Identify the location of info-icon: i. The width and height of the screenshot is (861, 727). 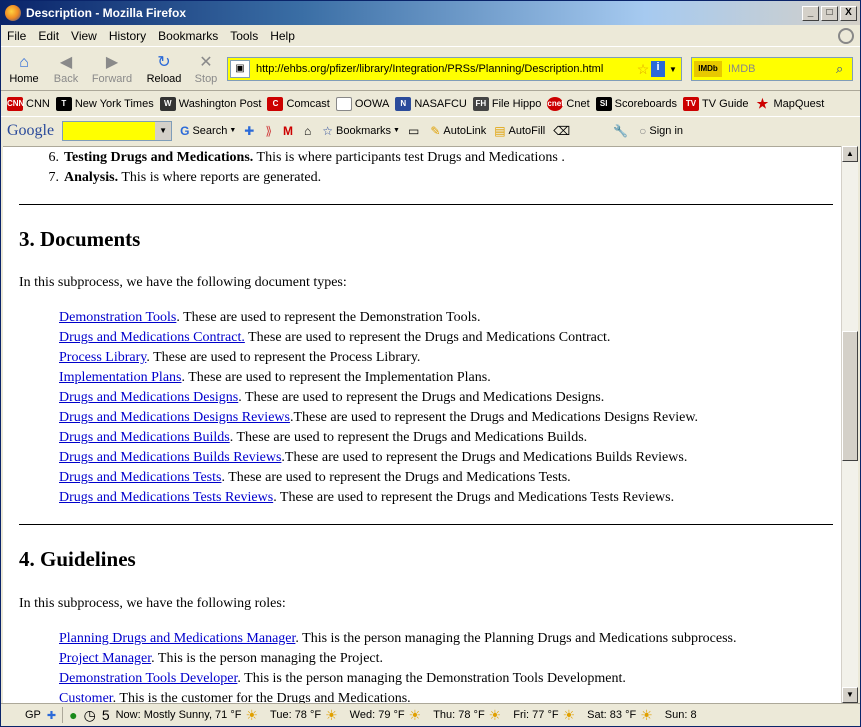
(658, 69).